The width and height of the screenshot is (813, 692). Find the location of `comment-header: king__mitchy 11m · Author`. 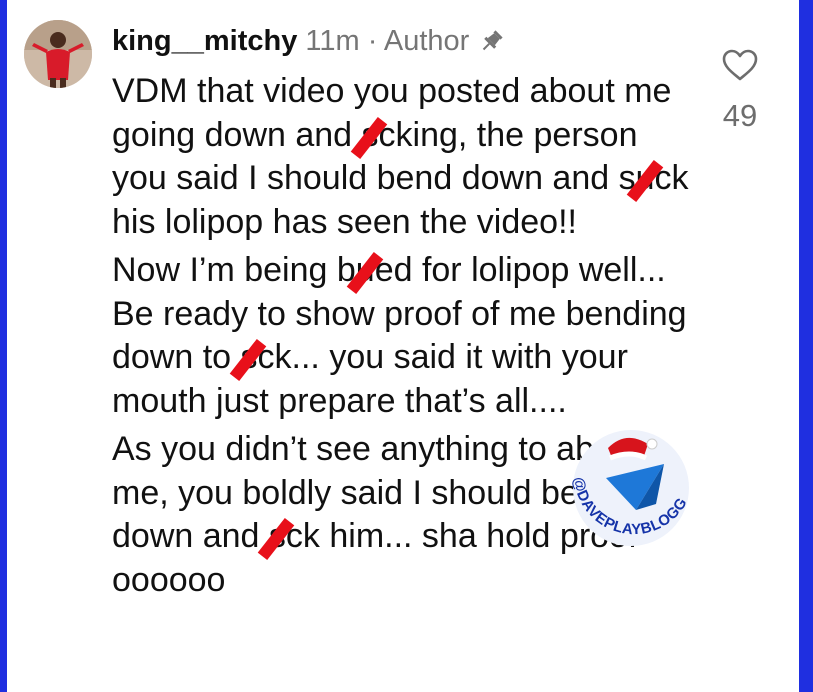

comment-header: king__mitchy 11m · Author is located at coordinates (307, 41).